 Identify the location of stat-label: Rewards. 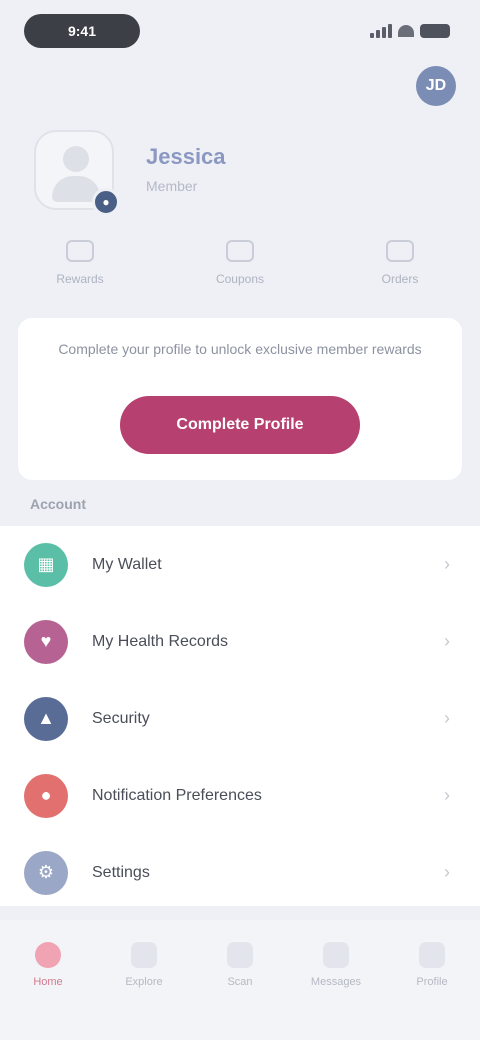
(80, 279).